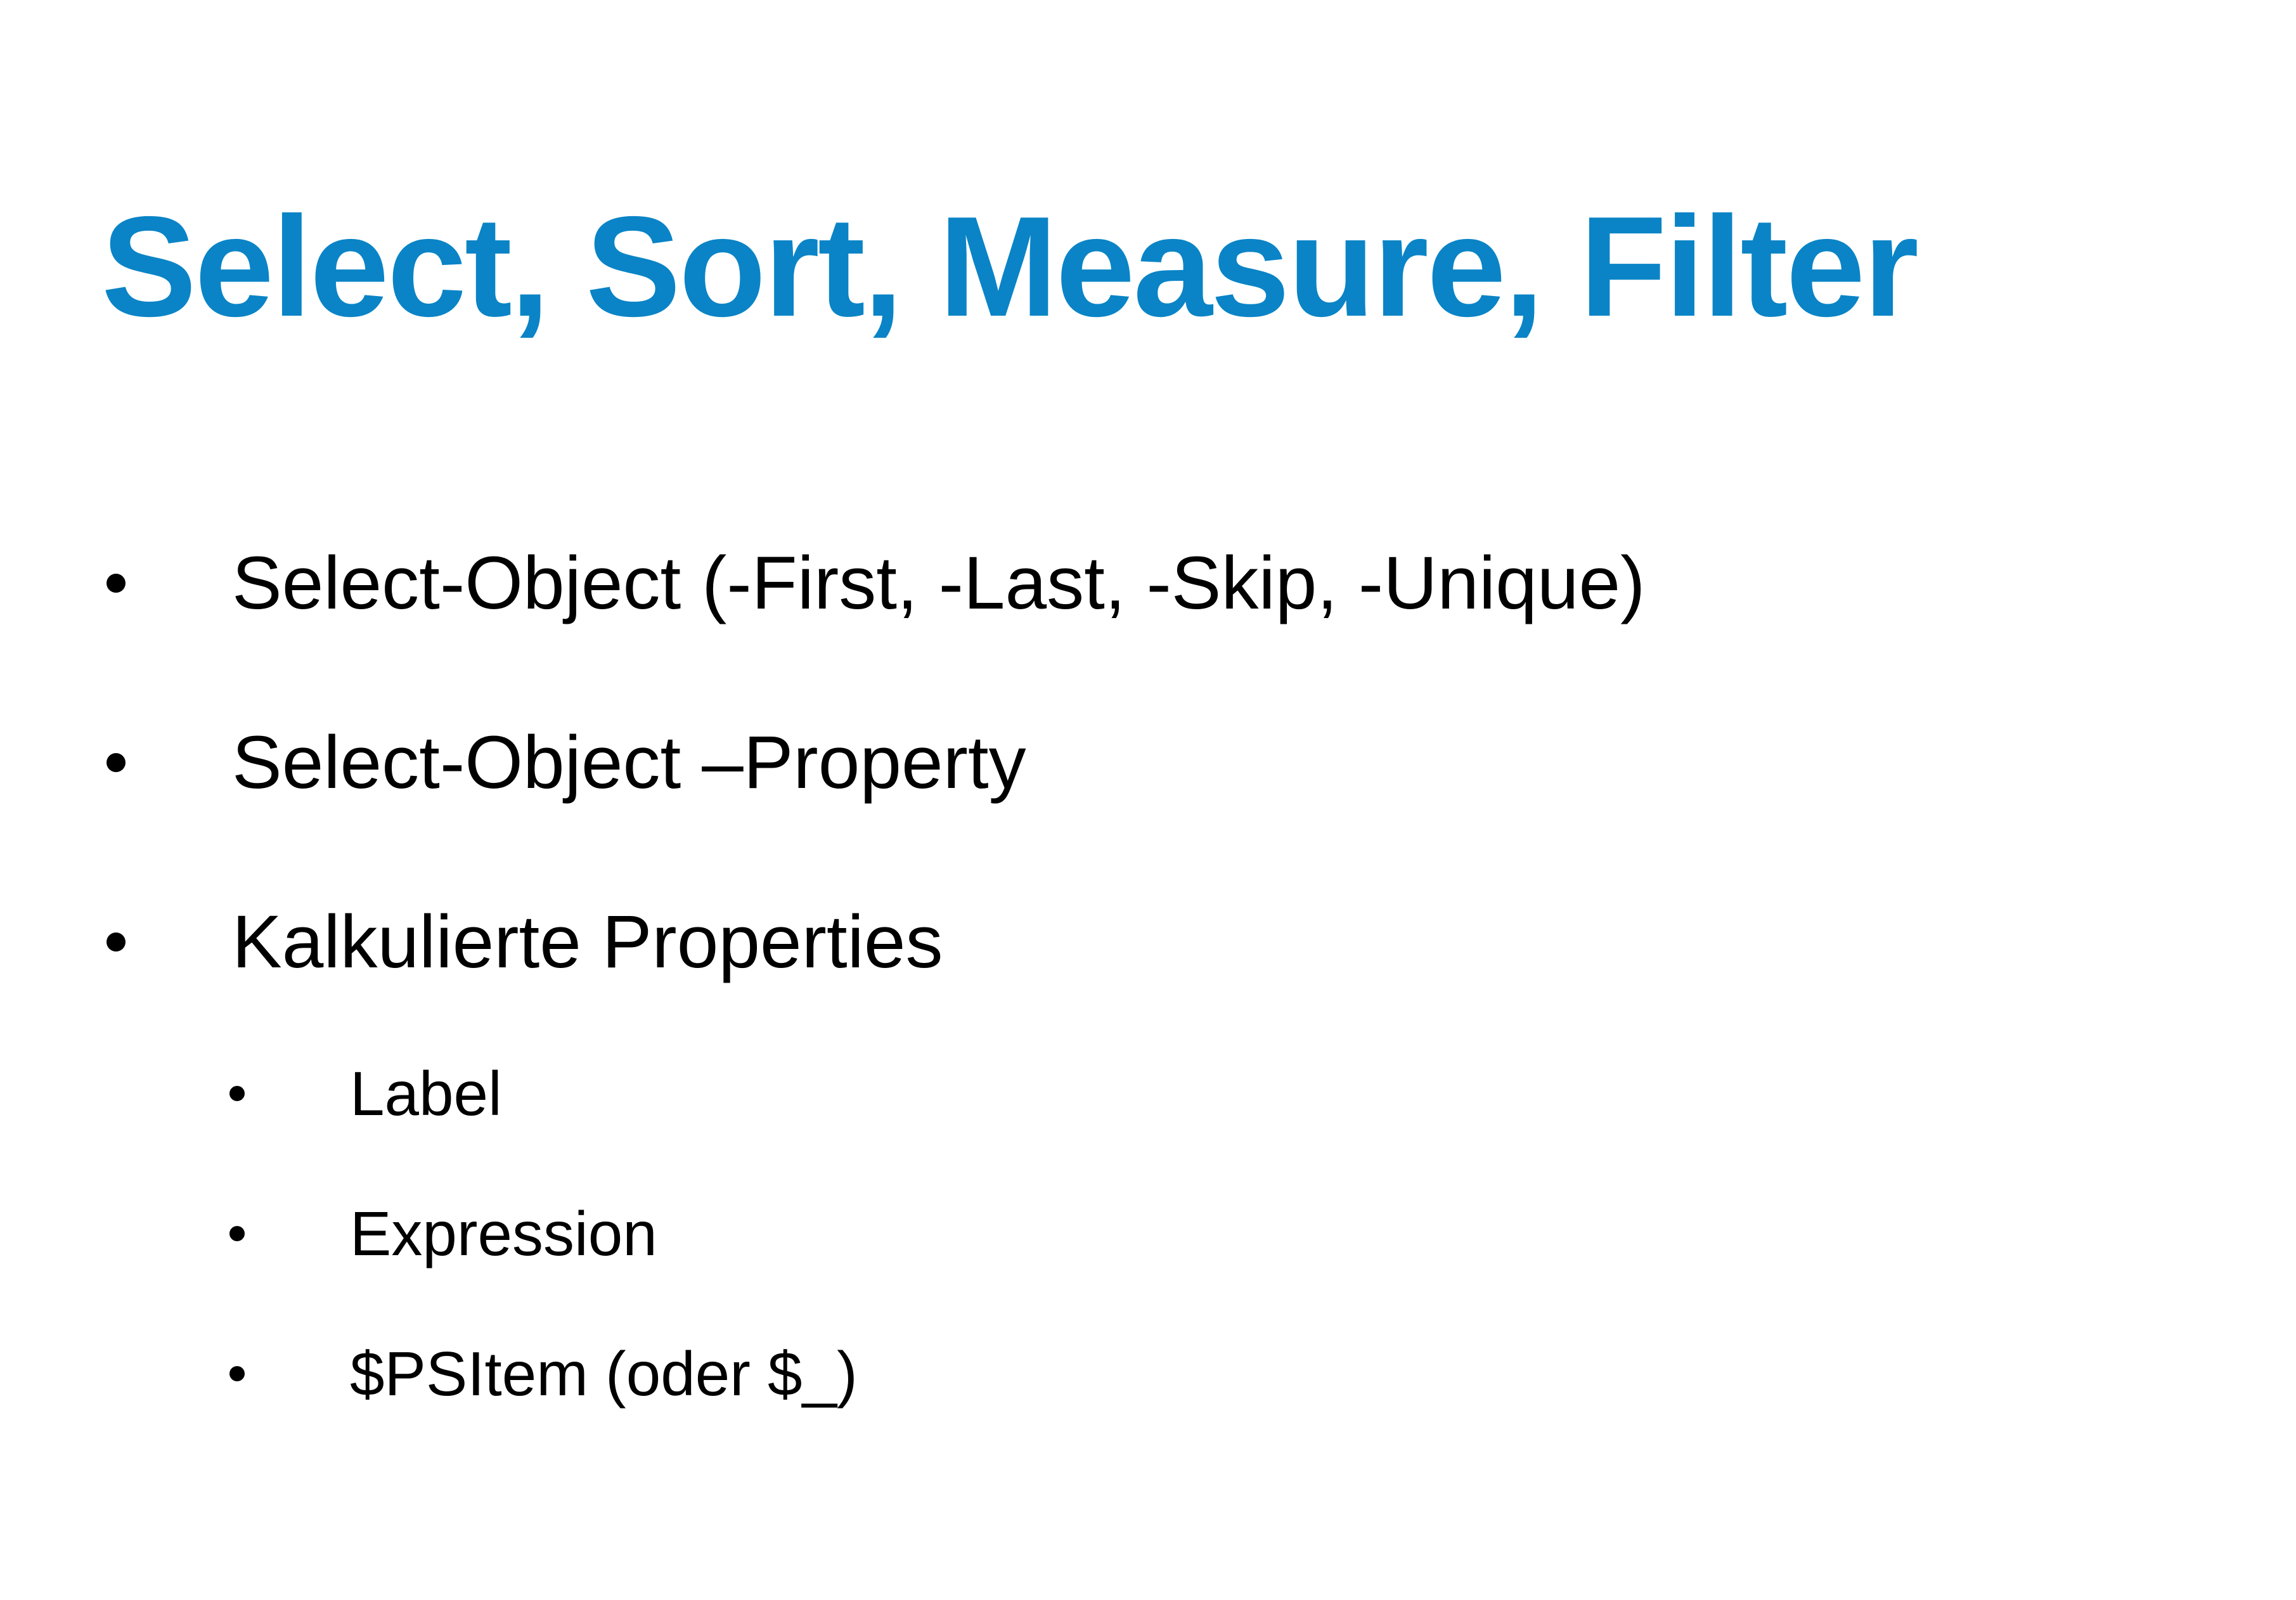  I want to click on bullet-text: Label, so click(426, 1093).